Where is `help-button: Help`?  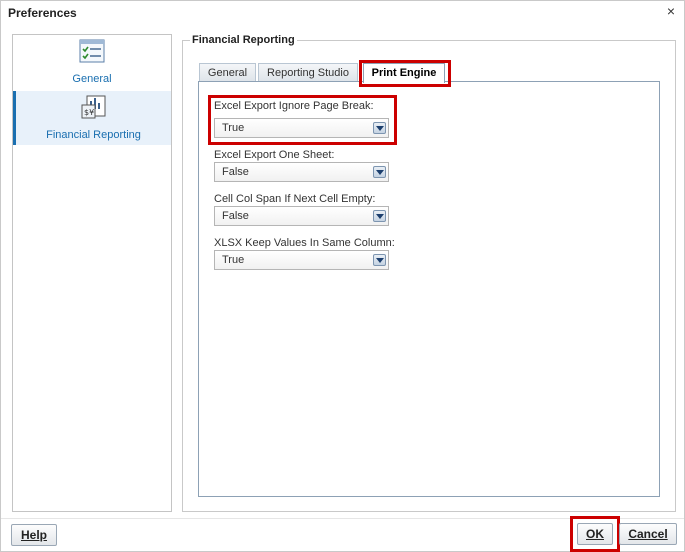
help-button: Help is located at coordinates (34, 535).